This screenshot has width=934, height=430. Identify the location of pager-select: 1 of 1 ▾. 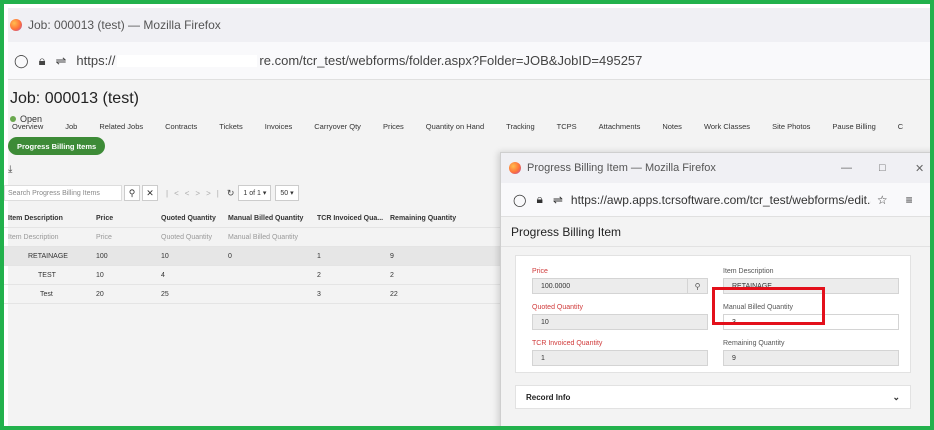
(255, 193).